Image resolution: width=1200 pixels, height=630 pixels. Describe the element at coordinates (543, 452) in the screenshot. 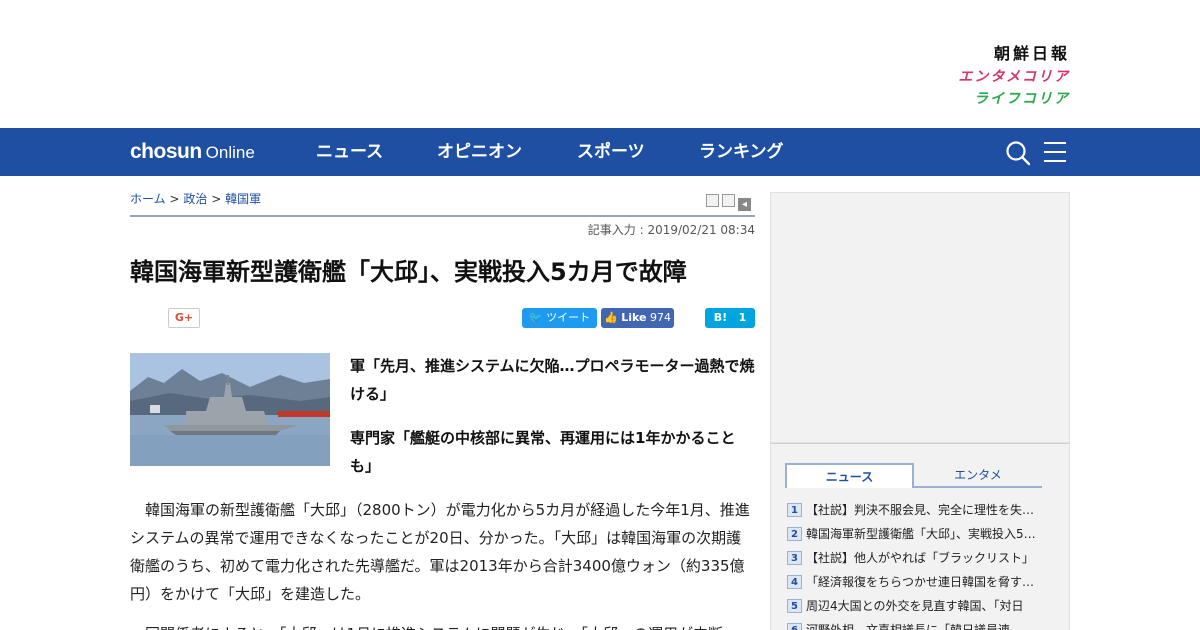

I see `article-subhead-2: 専門家「艦艇の中核部に異常、再運用には1年かかること も」` at that location.